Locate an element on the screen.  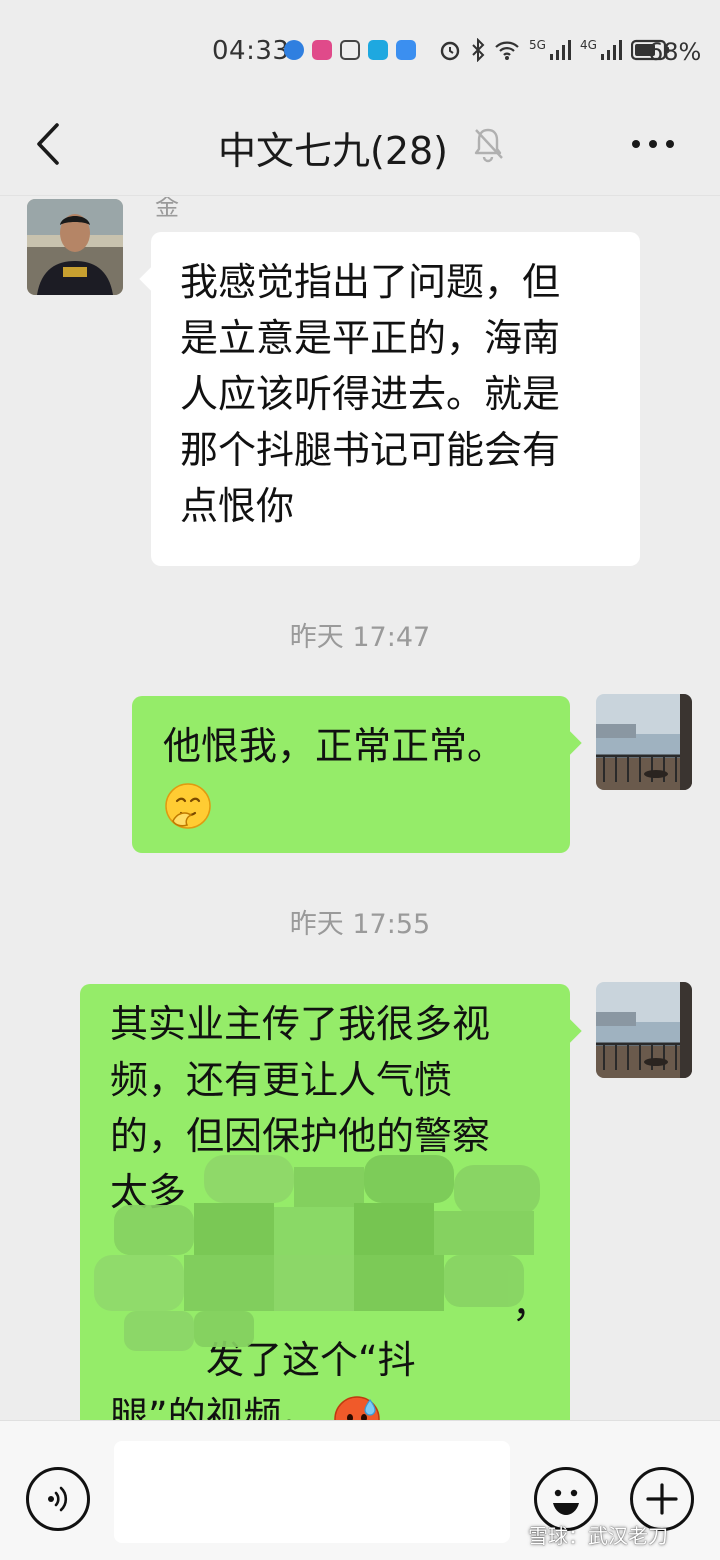
voice-button is located at coordinates (58, 1499).